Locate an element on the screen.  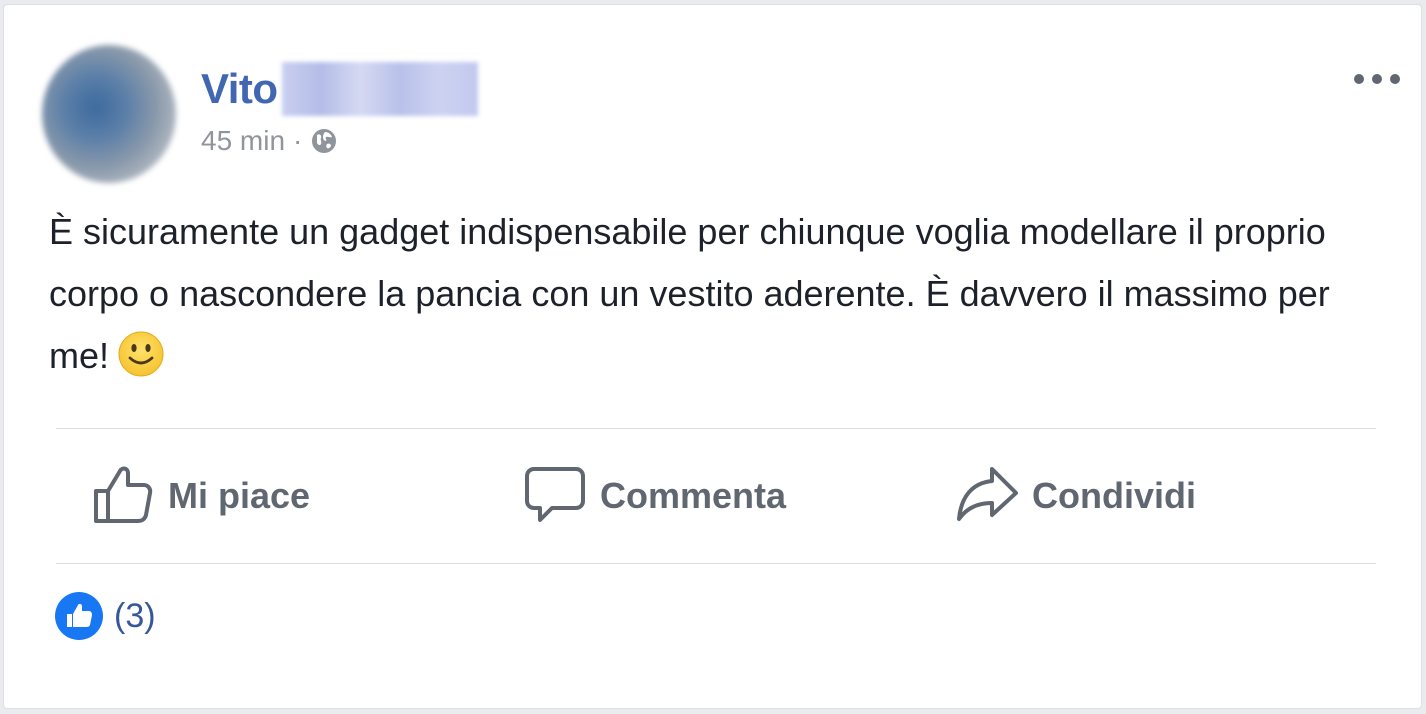
share-label: Condividi is located at coordinates (1114, 495).